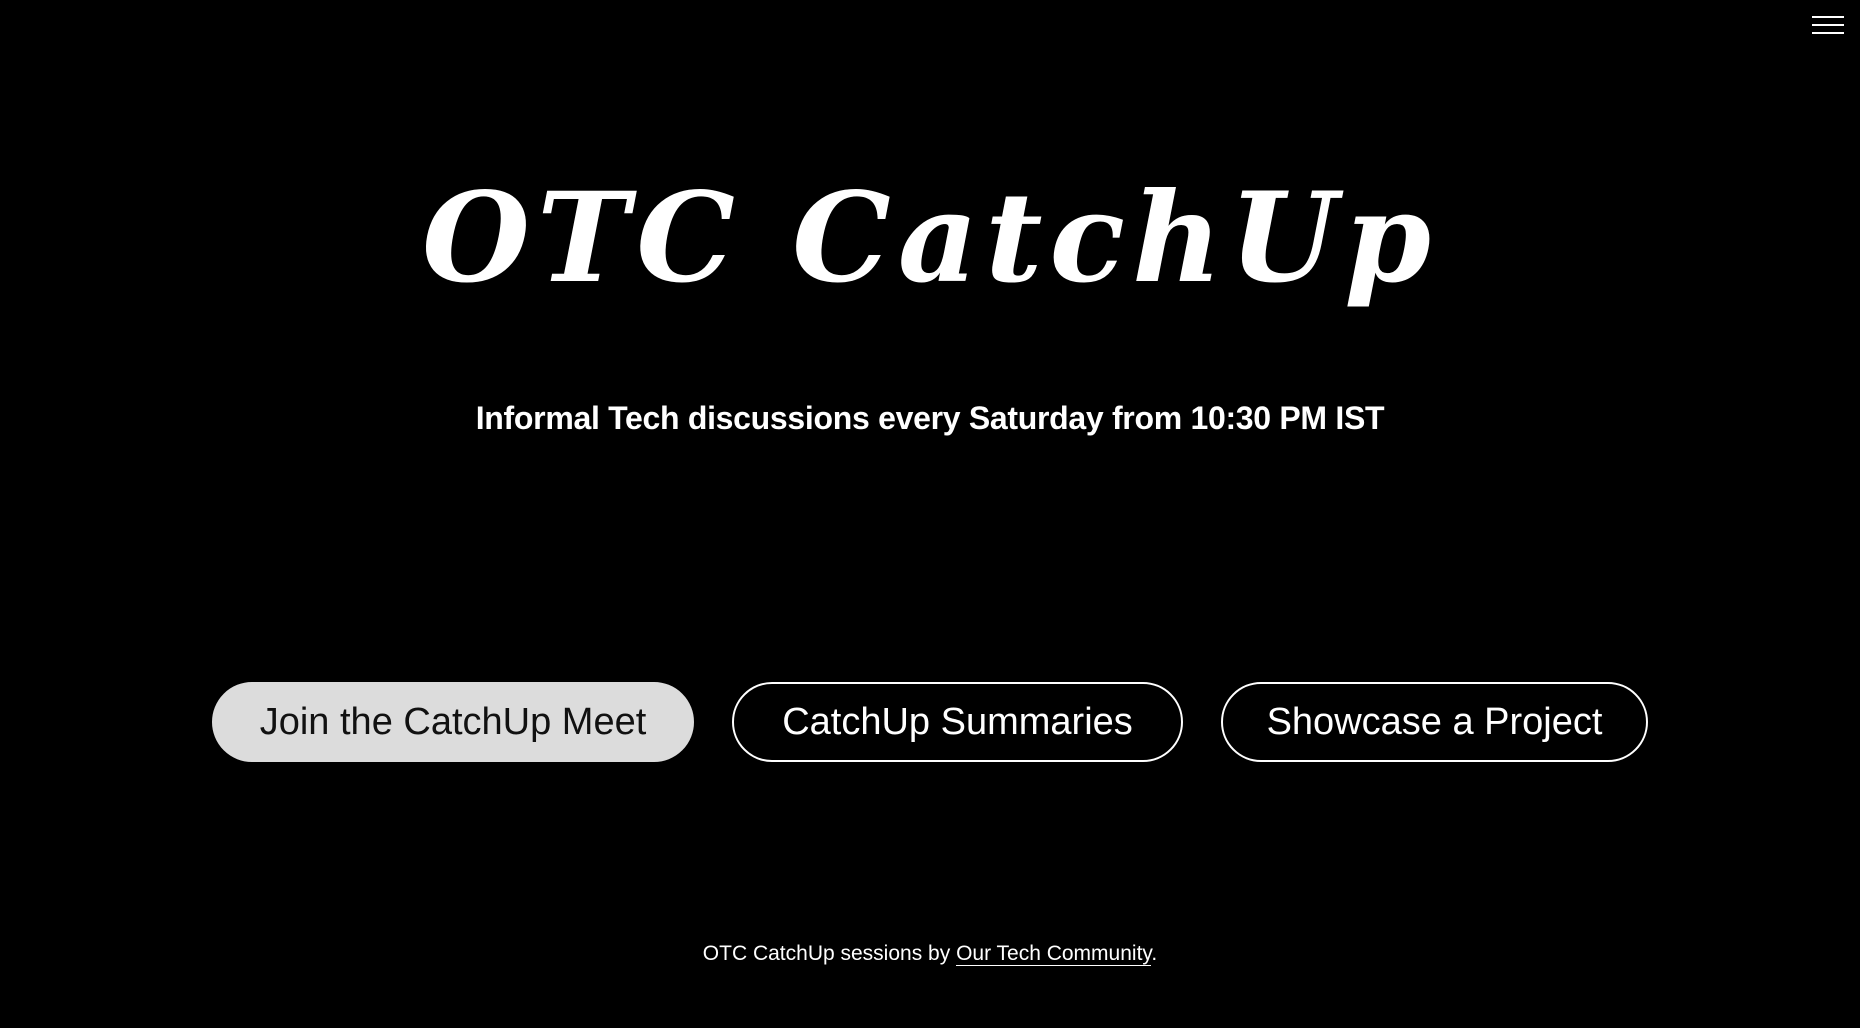  I want to click on join-meet-button: Join the CatchUp Meet, so click(453, 722).